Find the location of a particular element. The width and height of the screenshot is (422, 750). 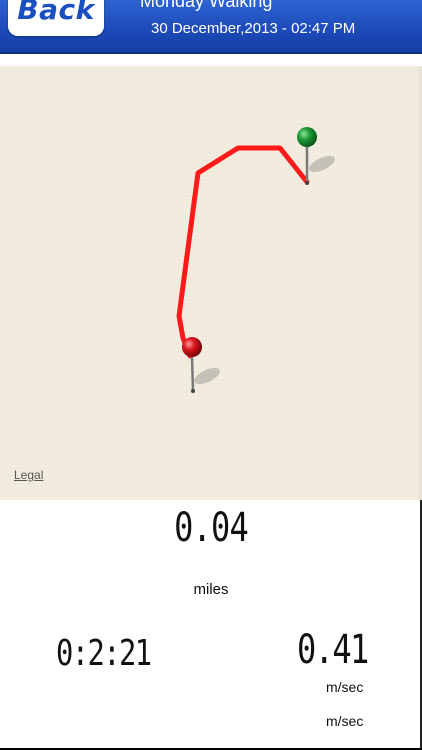

back-button: Back is located at coordinates (56, 18).